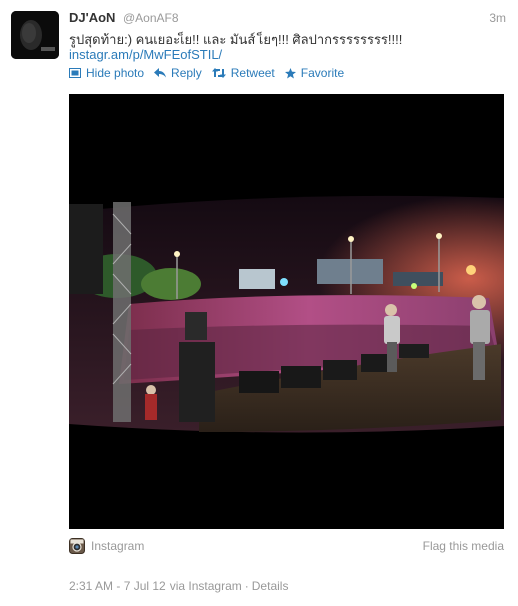 The image size is (518, 606). What do you see at coordinates (218, 73) in the screenshot?
I see `retweet-icon` at bounding box center [218, 73].